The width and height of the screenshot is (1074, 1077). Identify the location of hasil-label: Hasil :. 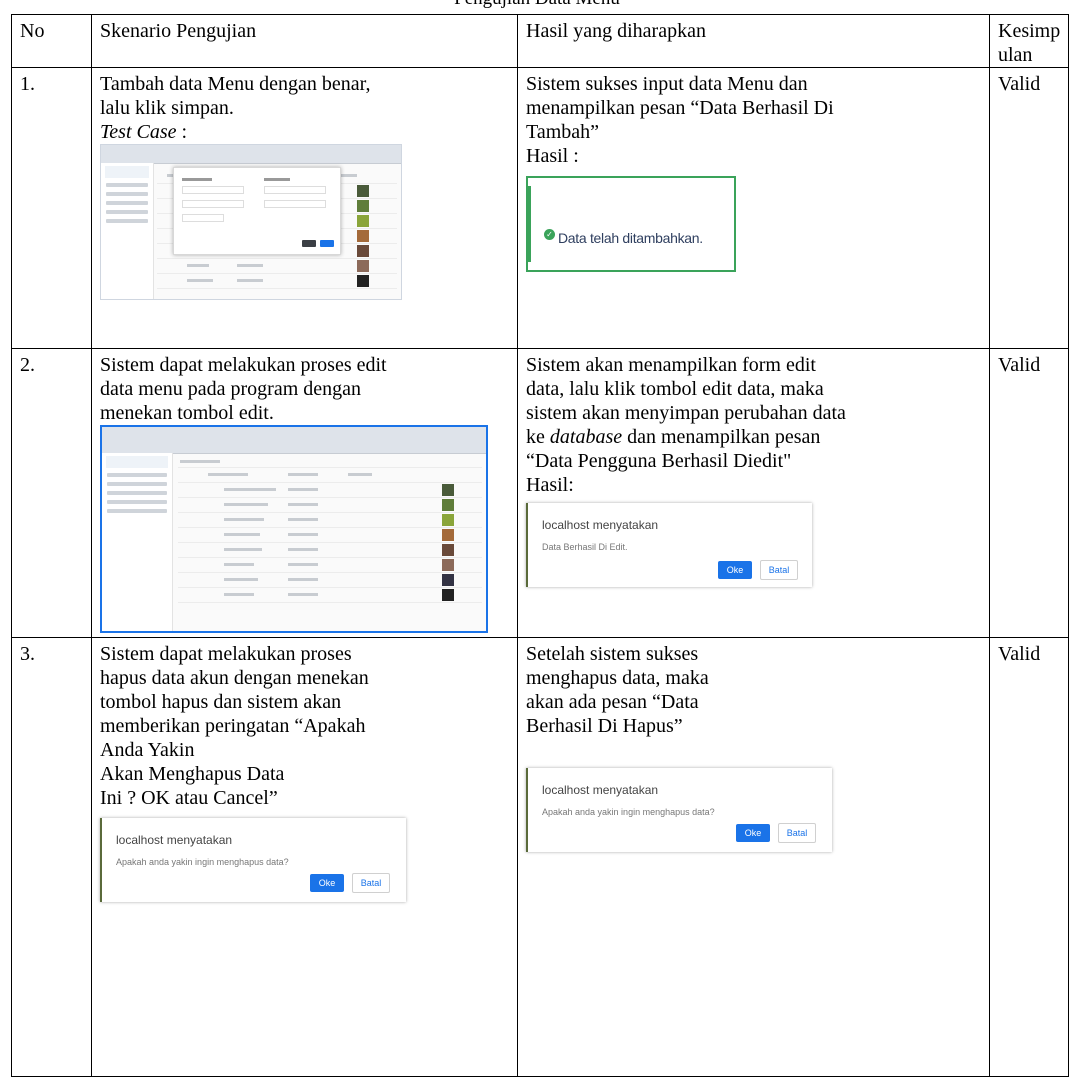
(552, 156).